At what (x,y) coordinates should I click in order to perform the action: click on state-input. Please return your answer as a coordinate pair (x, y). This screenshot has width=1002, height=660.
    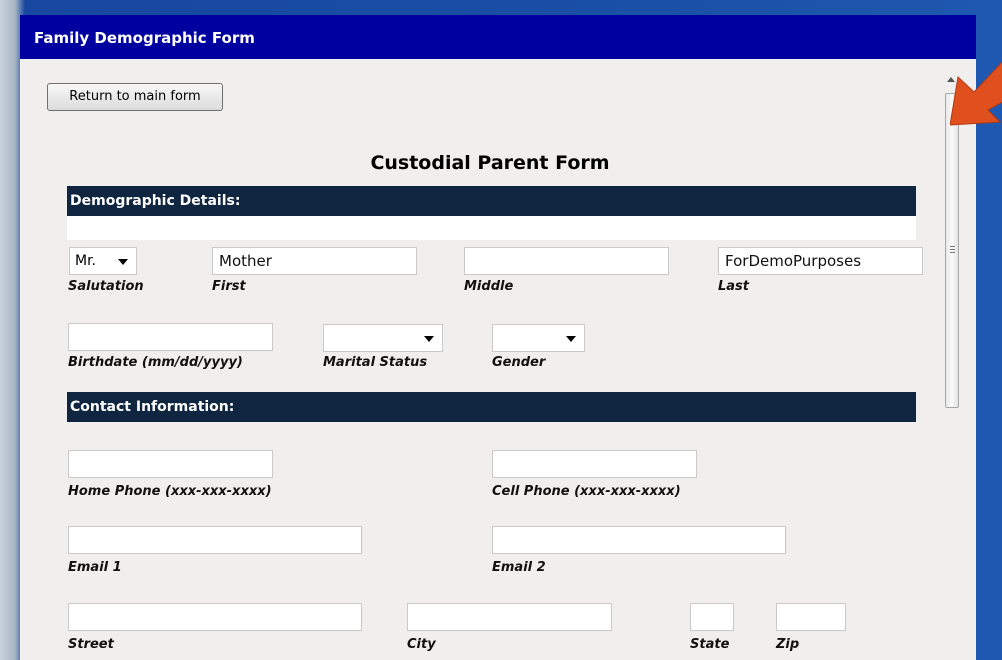
    Looking at the image, I should click on (712, 617).